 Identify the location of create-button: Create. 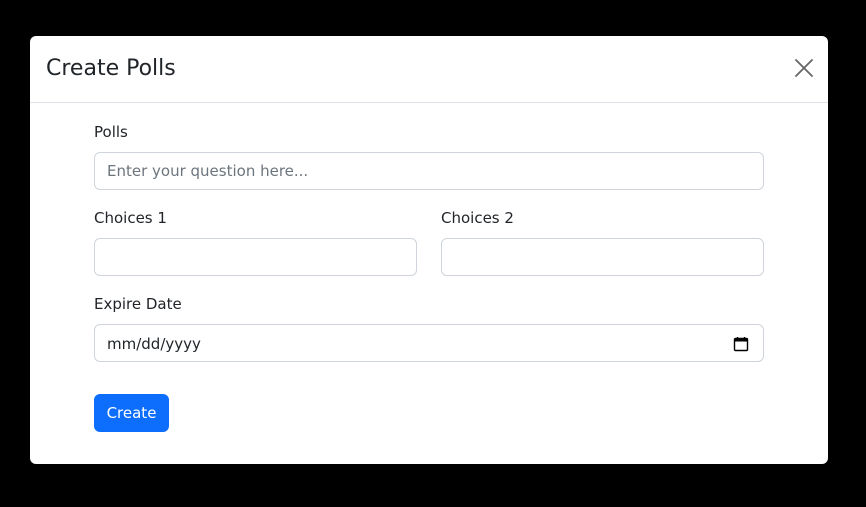
(131, 413).